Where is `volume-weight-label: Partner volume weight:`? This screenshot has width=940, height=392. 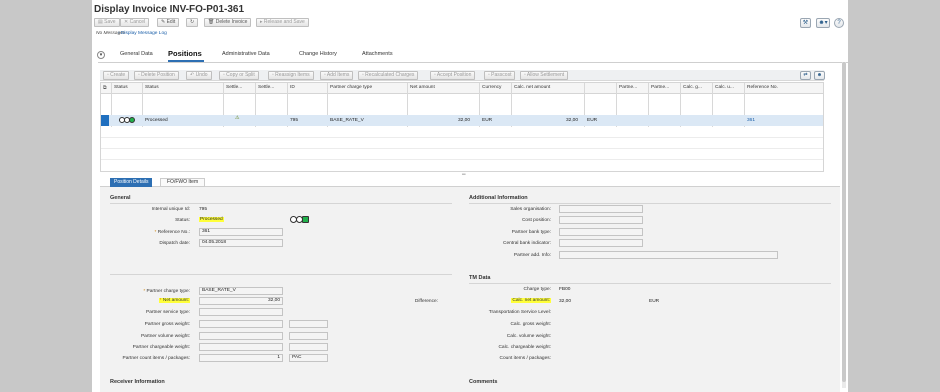
volume-weight-label: Partner volume weight: is located at coordinates (165, 336).